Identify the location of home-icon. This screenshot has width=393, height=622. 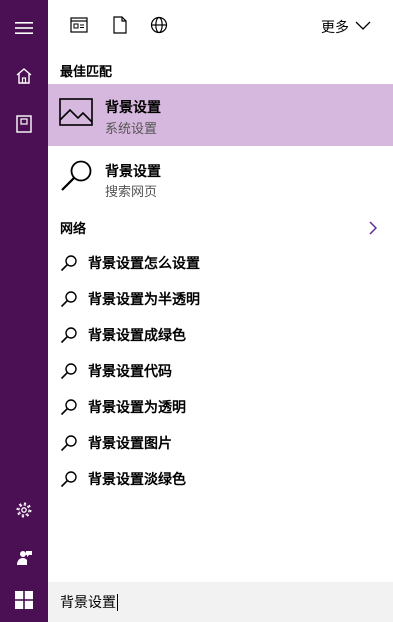
(24, 76).